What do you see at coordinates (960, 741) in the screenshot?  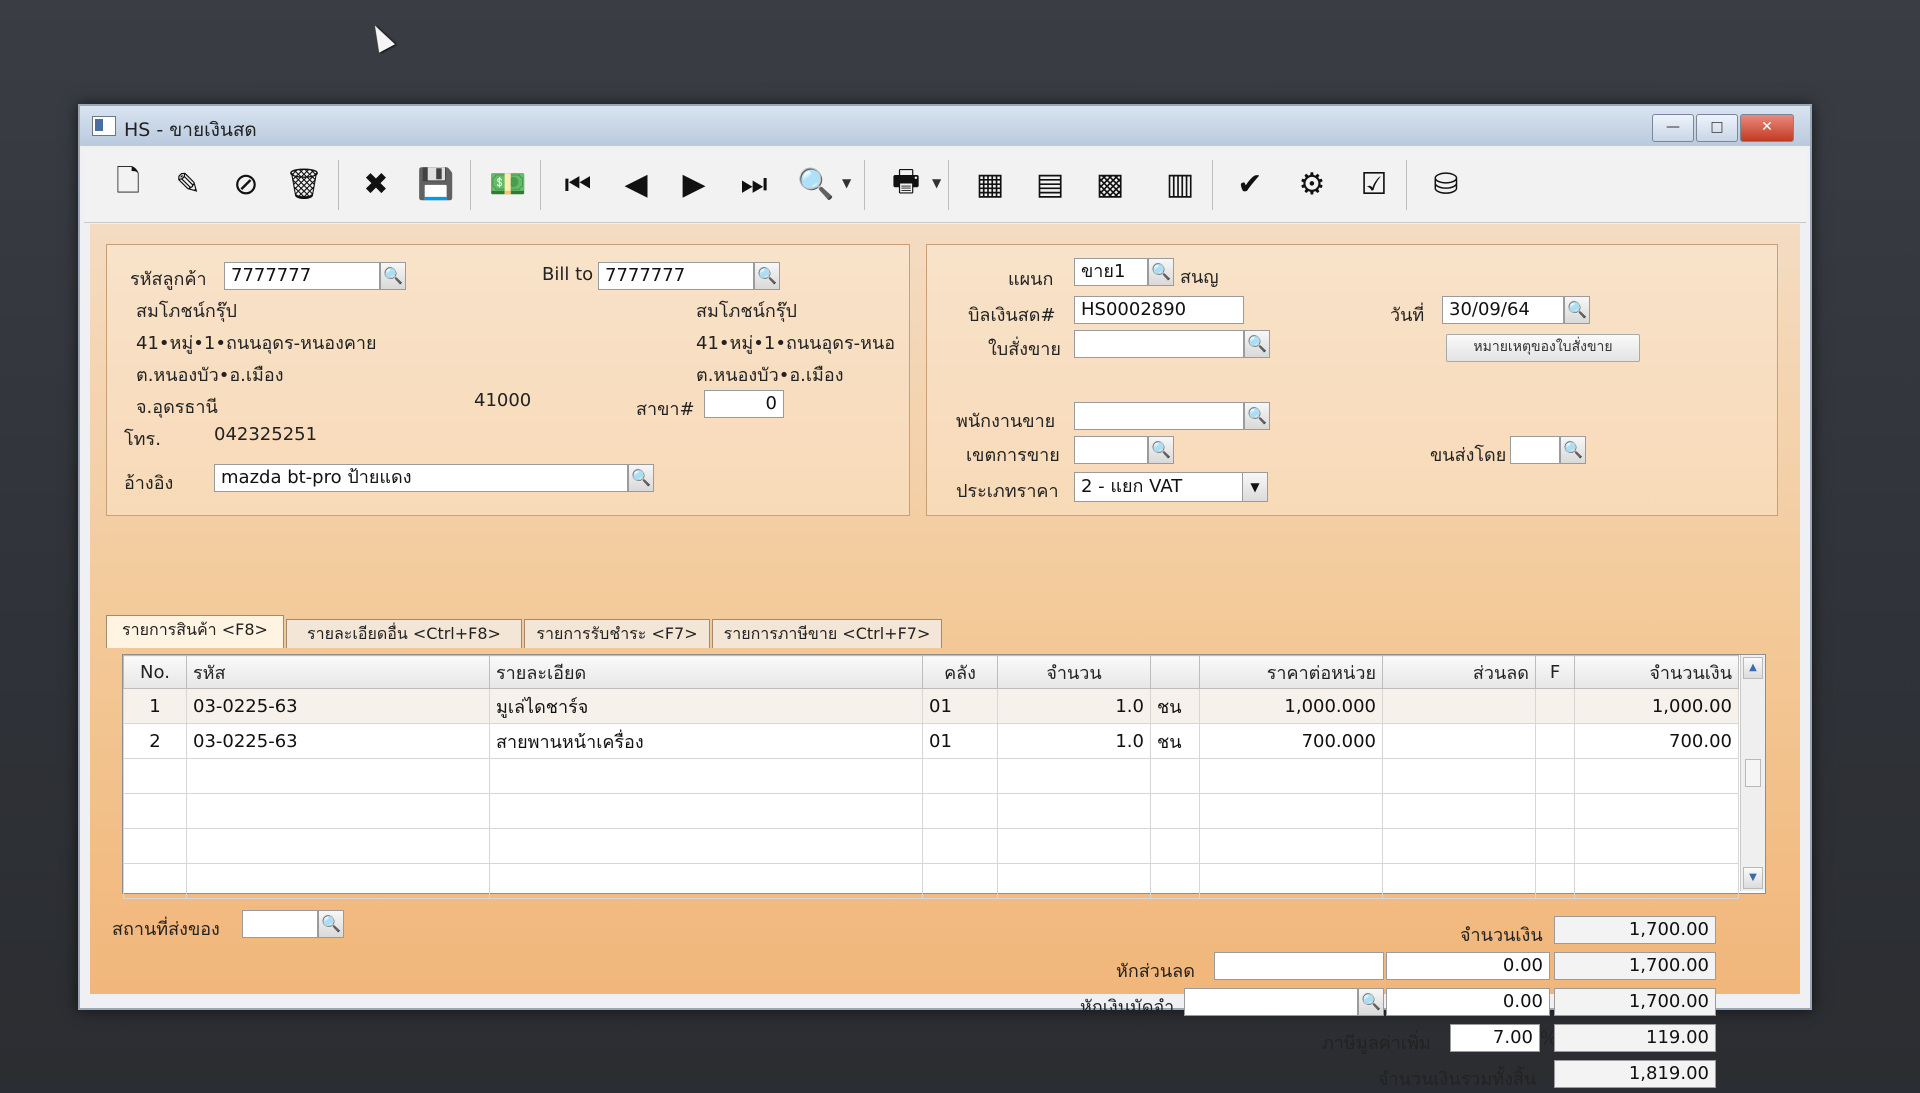 I see `table-cell: 01` at bounding box center [960, 741].